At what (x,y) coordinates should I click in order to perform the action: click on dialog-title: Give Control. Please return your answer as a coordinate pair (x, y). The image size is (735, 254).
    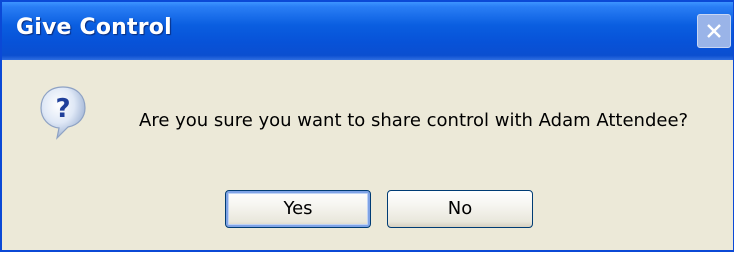
    Looking at the image, I should click on (94, 27).